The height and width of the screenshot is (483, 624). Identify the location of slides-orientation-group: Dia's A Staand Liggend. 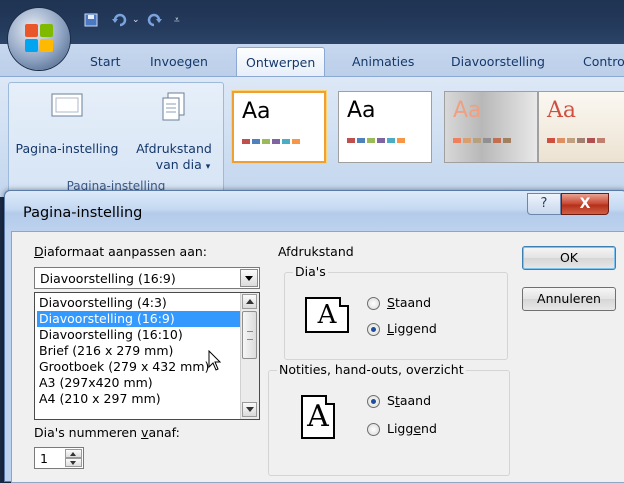
(396, 312).